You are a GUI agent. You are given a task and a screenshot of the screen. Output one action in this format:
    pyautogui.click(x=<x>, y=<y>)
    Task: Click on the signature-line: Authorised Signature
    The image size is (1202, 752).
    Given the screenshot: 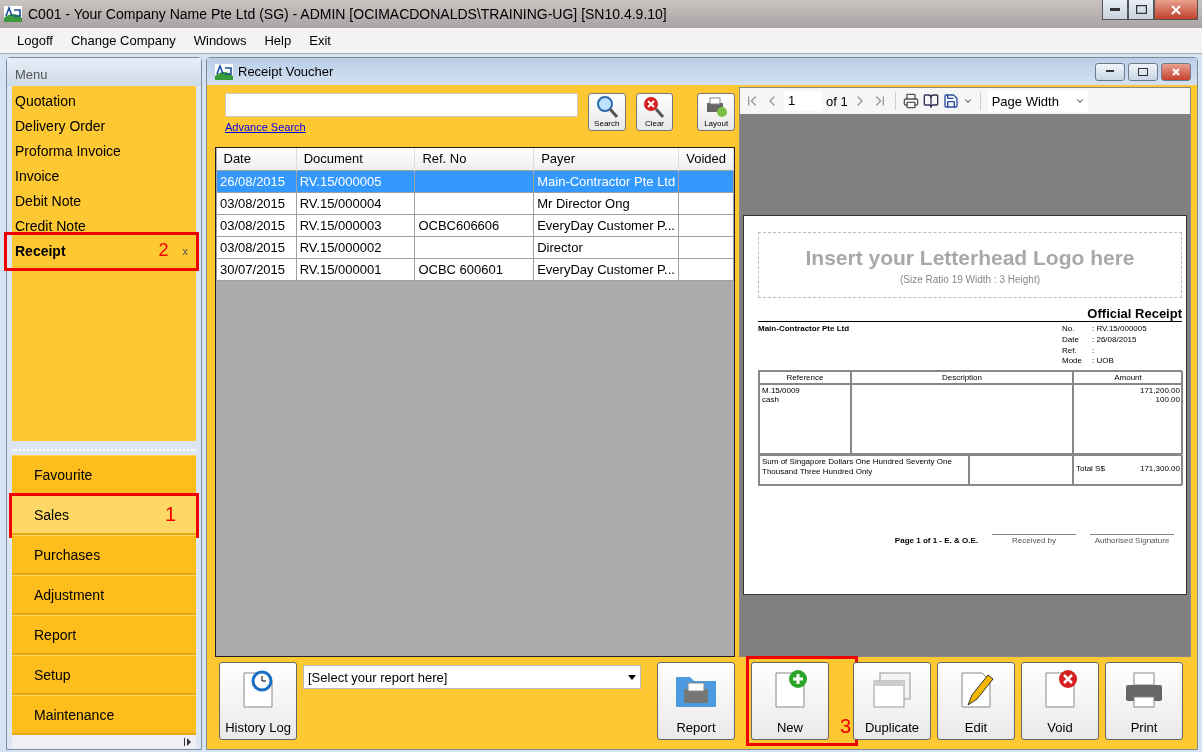 What is the action you would take?
    pyautogui.click(x=1132, y=539)
    